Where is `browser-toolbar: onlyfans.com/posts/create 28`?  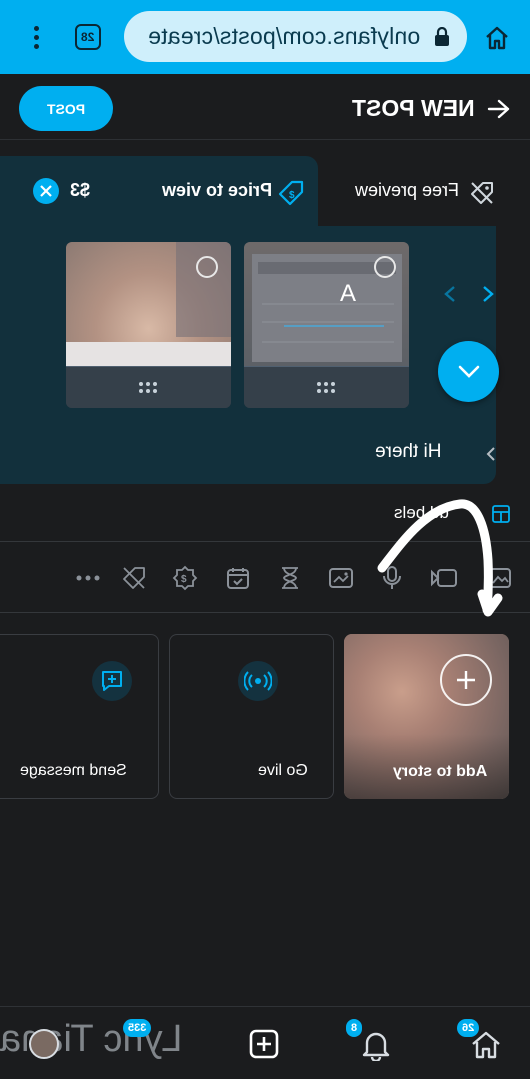
browser-toolbar: onlyfans.com/posts/create 28 is located at coordinates (265, 37).